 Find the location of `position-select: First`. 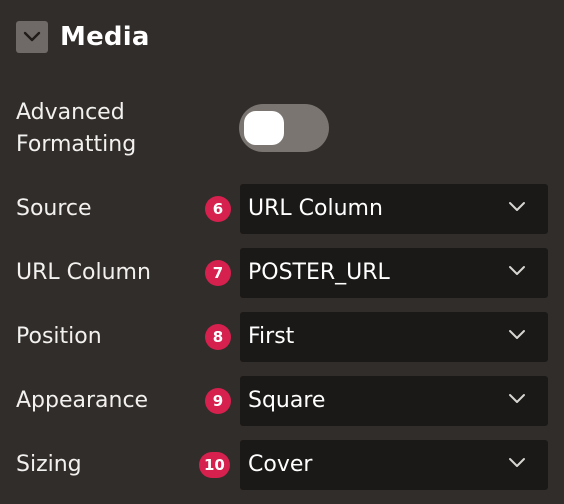

position-select: First is located at coordinates (394, 337).